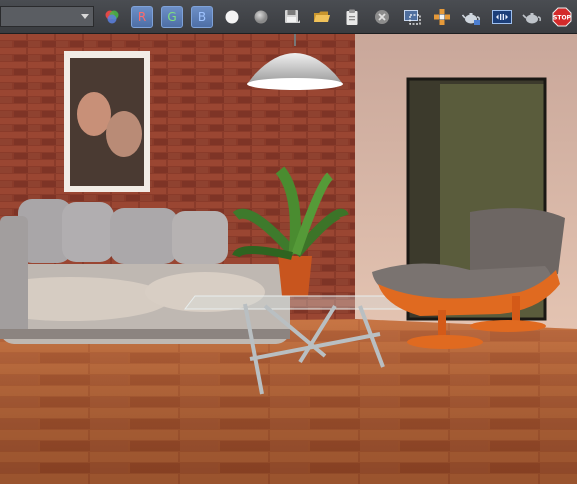  I want to click on blue-channel-label: B, so click(202, 17).